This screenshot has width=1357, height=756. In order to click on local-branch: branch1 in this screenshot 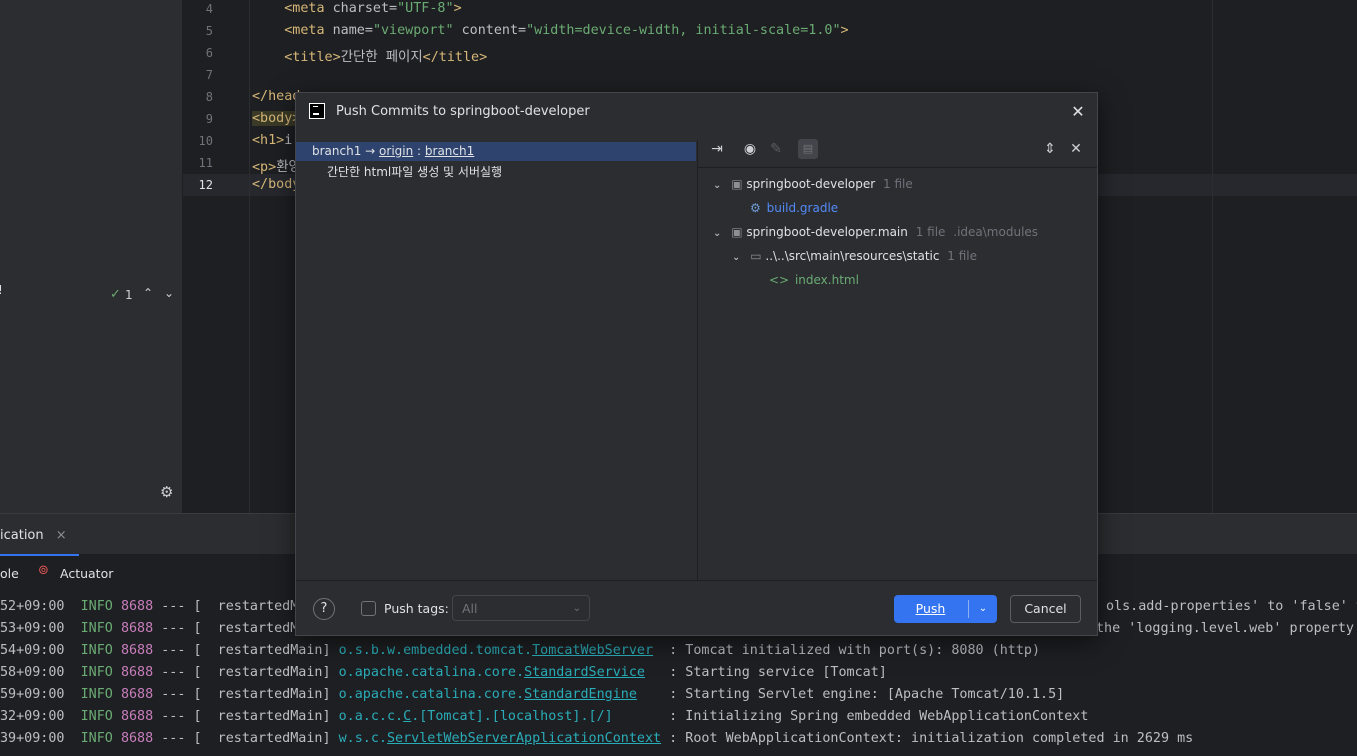, I will do `click(337, 151)`.